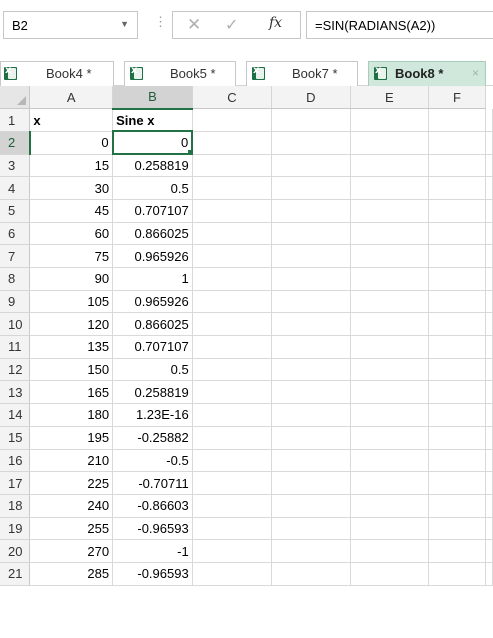 The width and height of the screenshot is (493, 638). Describe the element at coordinates (15, 483) in the screenshot. I see `row-header: 17` at that location.